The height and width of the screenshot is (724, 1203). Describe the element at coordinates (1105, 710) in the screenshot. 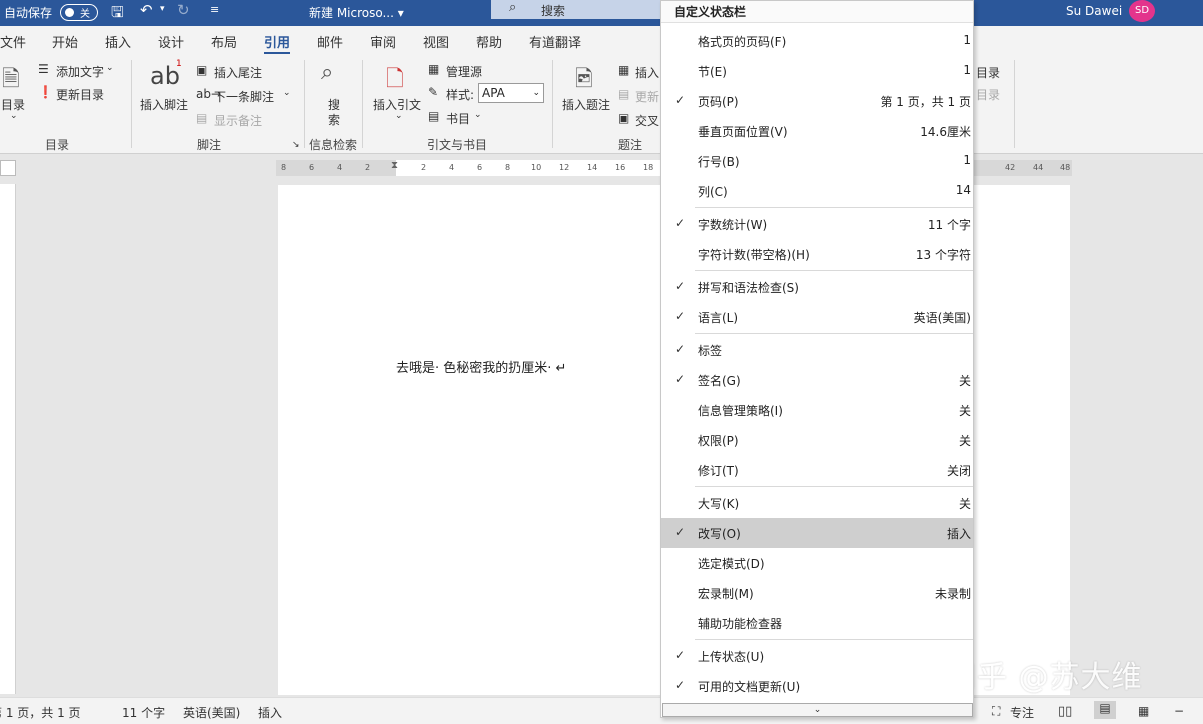

I see `print-layout-icon: ▤` at that location.